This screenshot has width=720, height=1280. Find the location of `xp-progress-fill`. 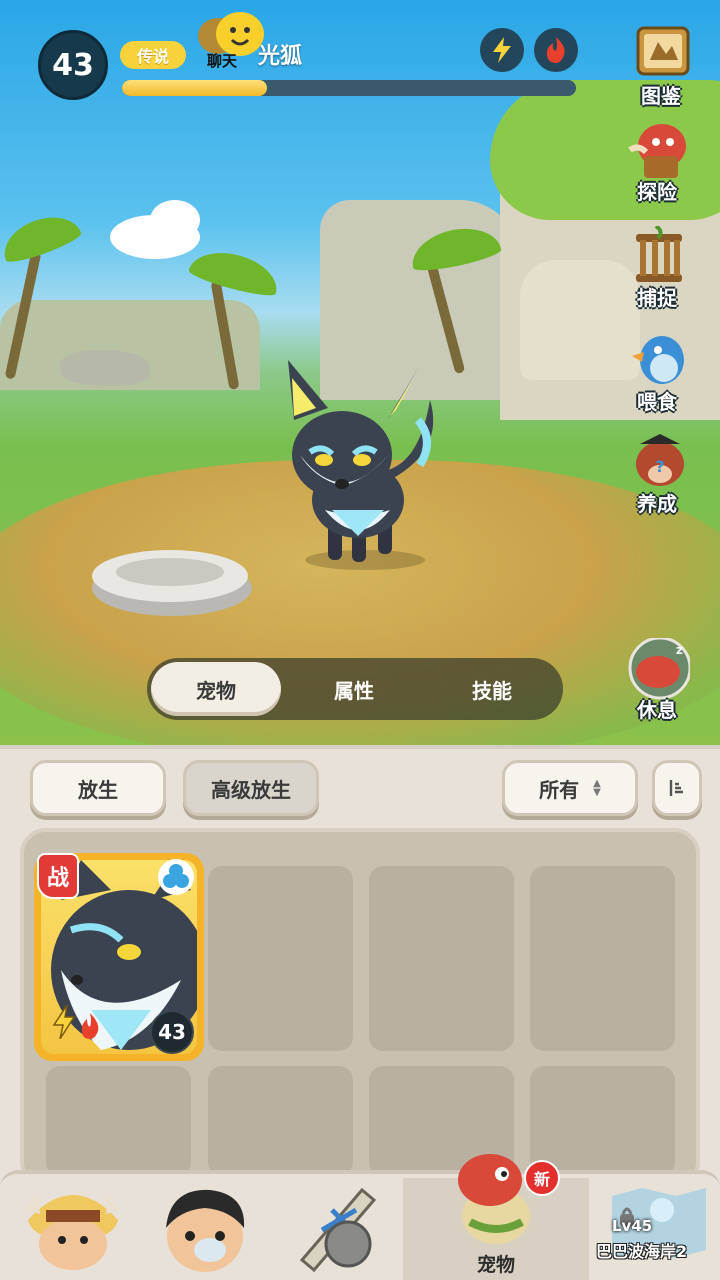

xp-progress-fill is located at coordinates (195, 88).